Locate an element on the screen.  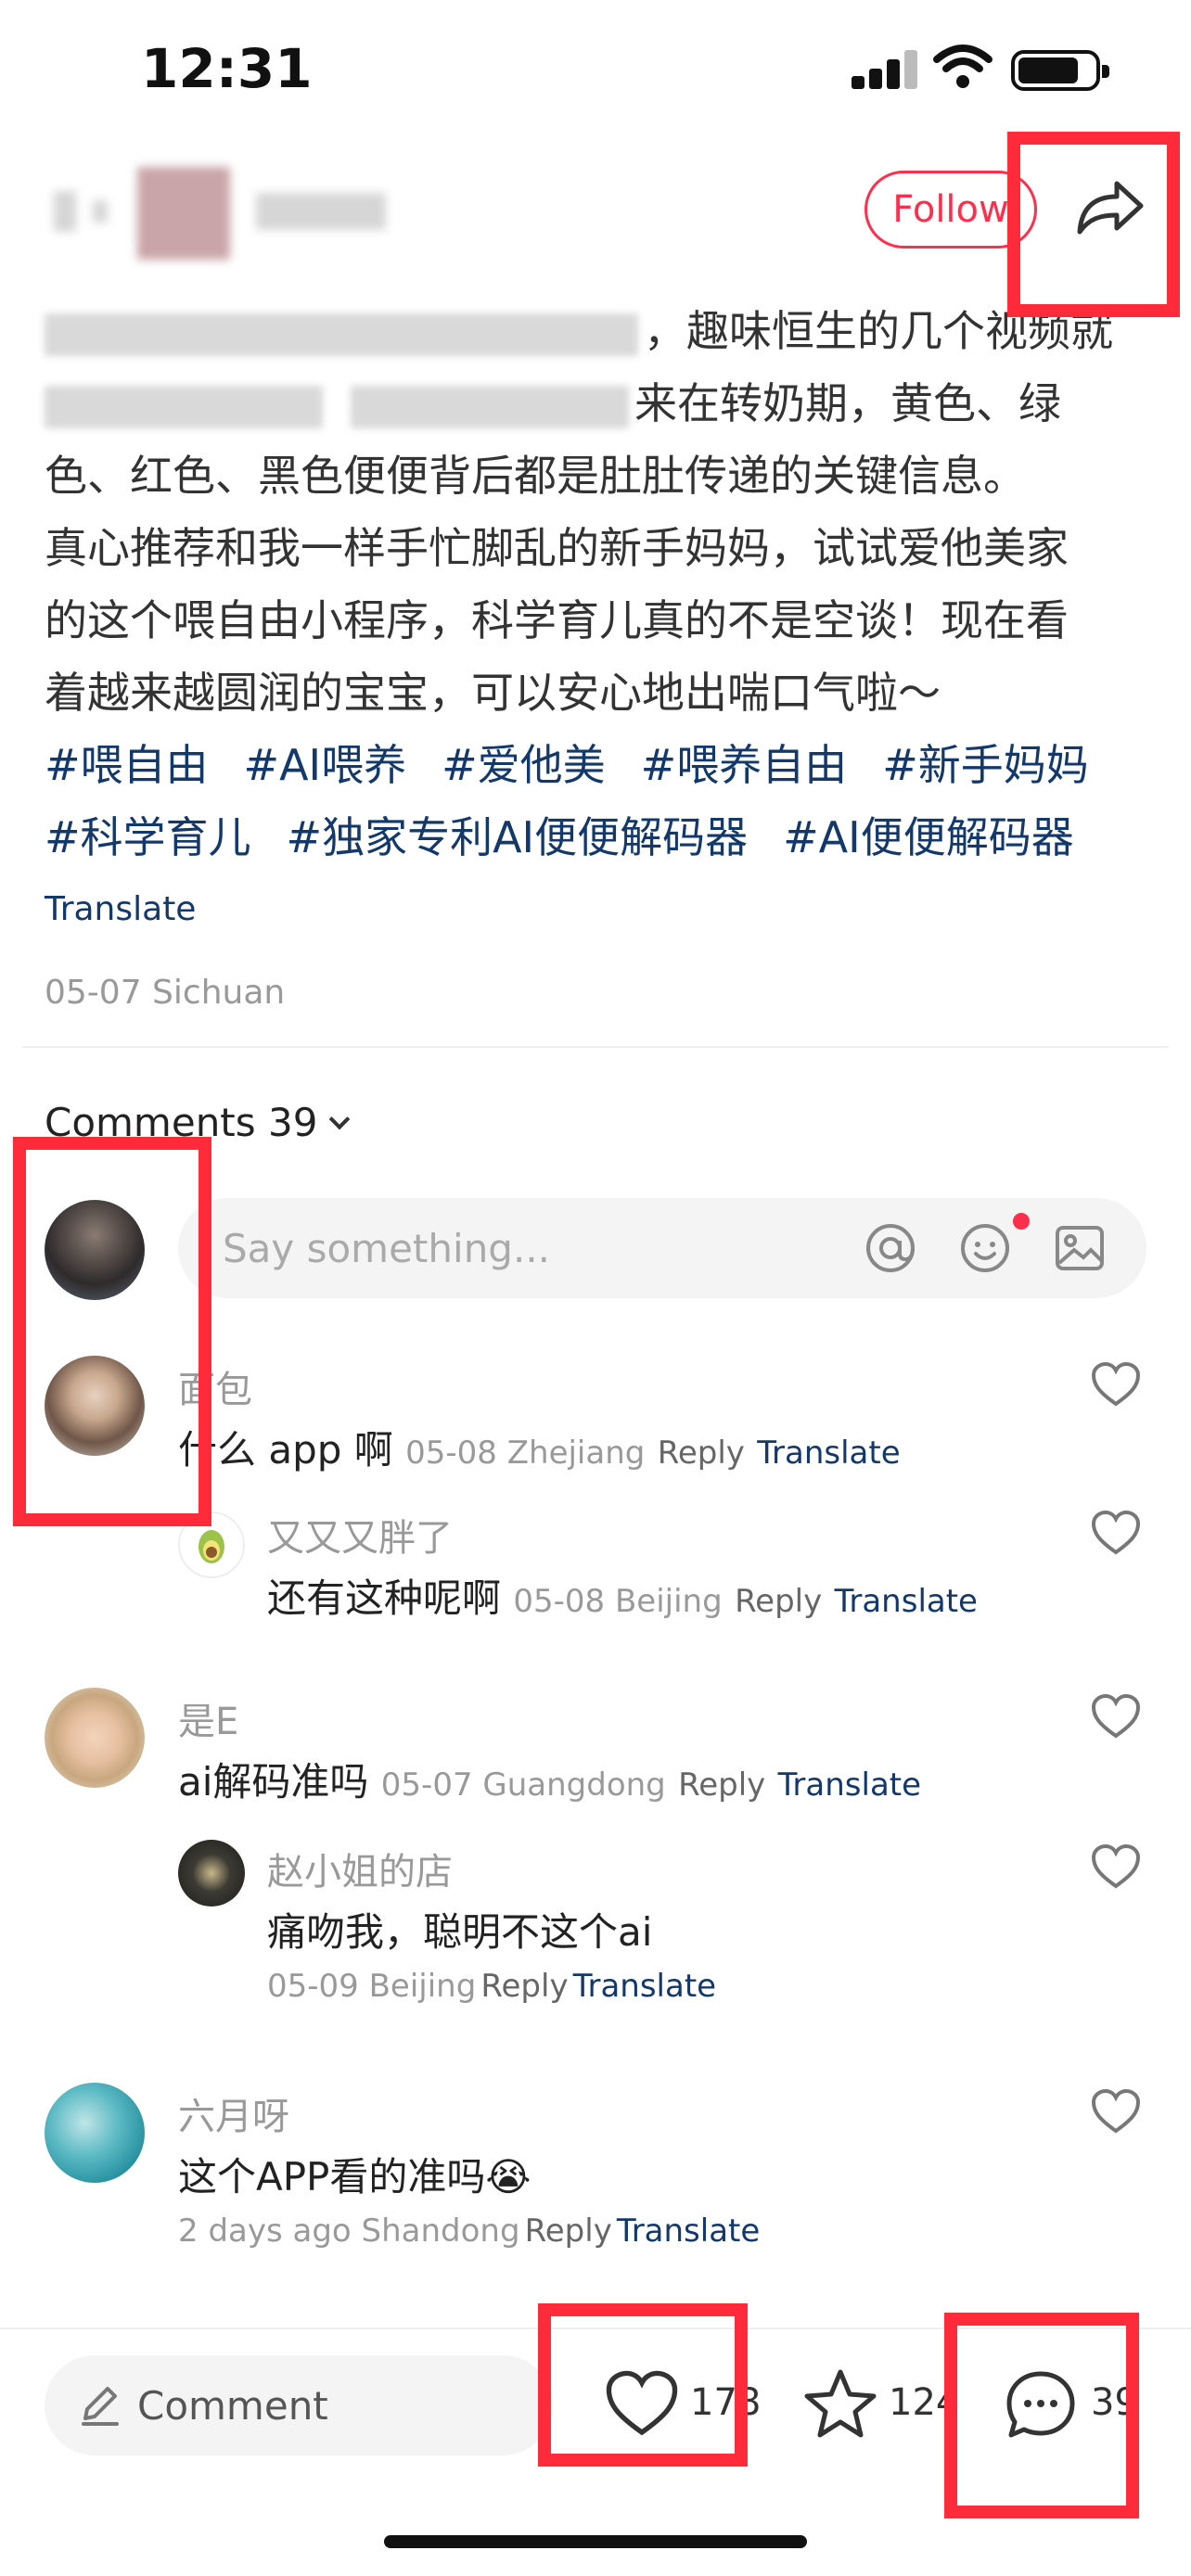
reply-author: 赵小姐的店 is located at coordinates (360, 1868).